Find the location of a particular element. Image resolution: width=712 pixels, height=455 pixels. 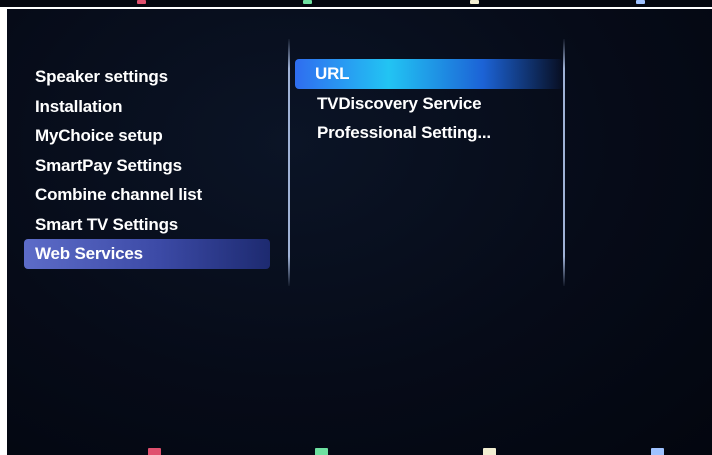

menu-item-smartpay-settings: SmartPay Settings is located at coordinates (147, 166).